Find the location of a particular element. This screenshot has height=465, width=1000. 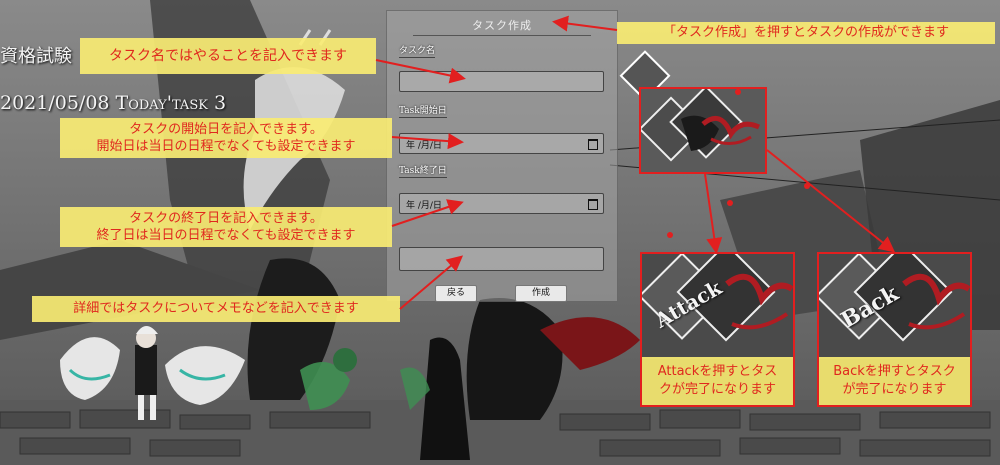

start-date-label: Task開始日 is located at coordinates (423, 110).